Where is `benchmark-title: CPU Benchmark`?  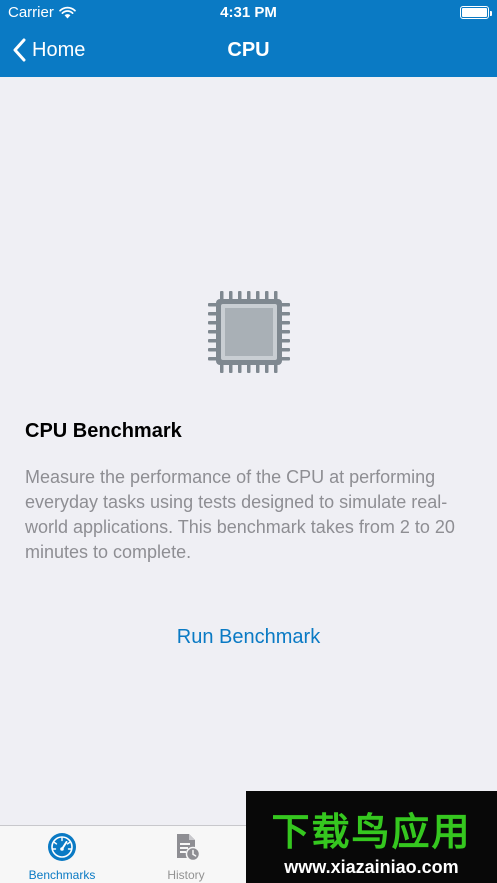 benchmark-title: CPU Benchmark is located at coordinates (103, 431).